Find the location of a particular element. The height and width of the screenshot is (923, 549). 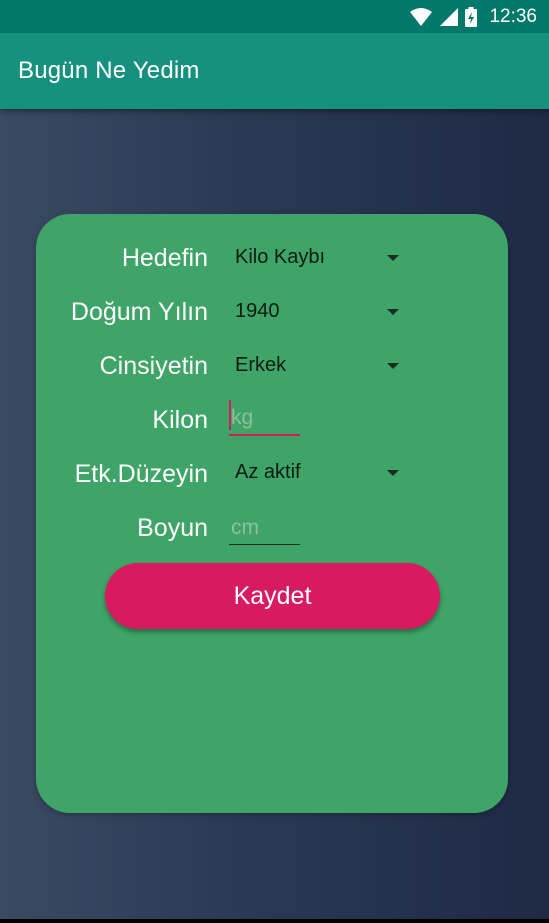

signal-icon is located at coordinates (449, 17).